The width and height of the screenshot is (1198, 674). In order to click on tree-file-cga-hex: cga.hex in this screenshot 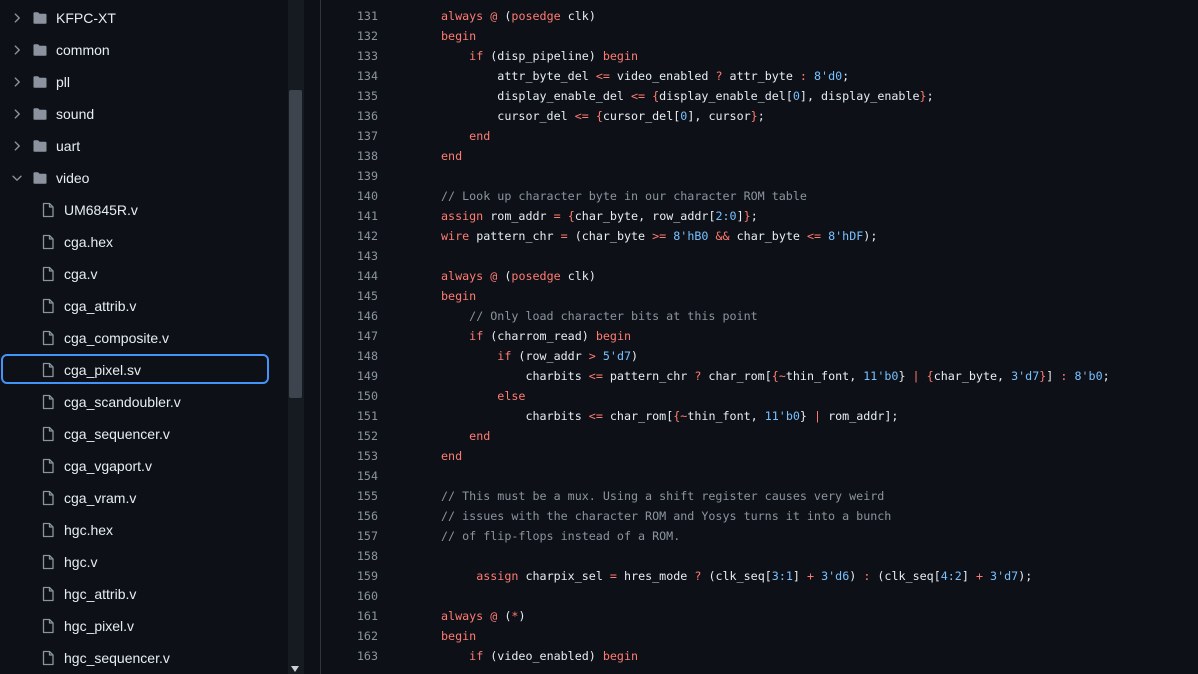, I will do `click(144, 242)`.